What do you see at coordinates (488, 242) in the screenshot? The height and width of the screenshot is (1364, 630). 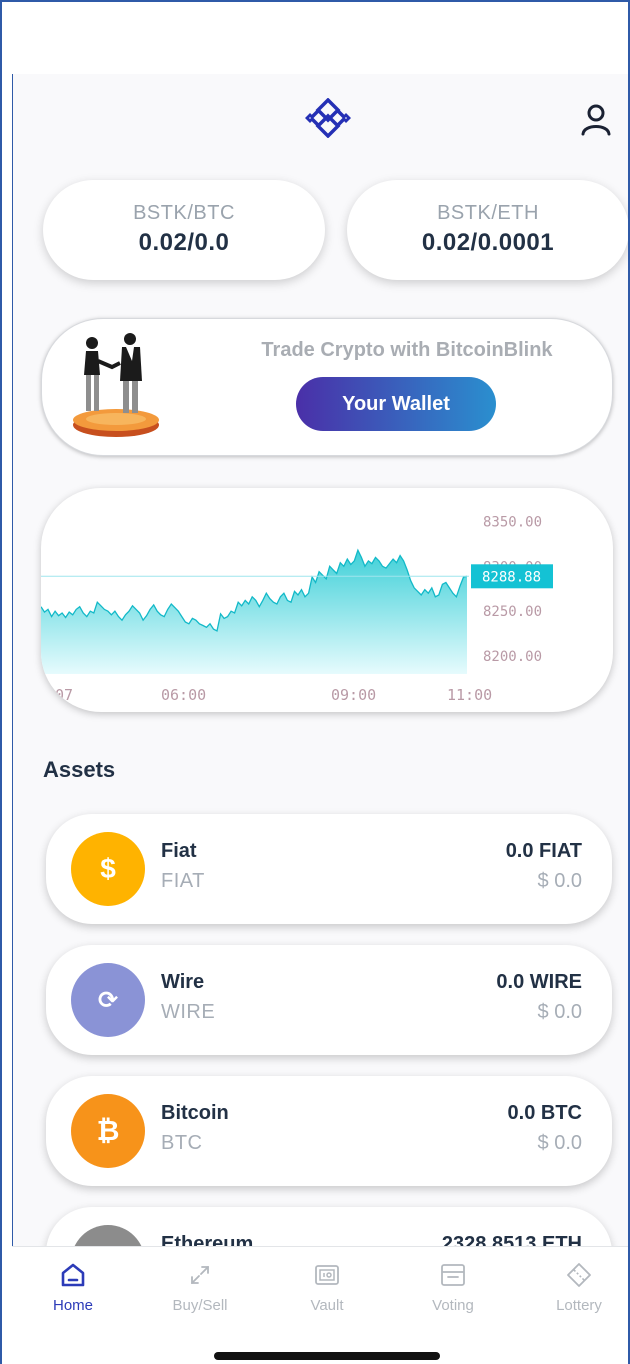 I see `pair-value: 0.02/0.0001` at bounding box center [488, 242].